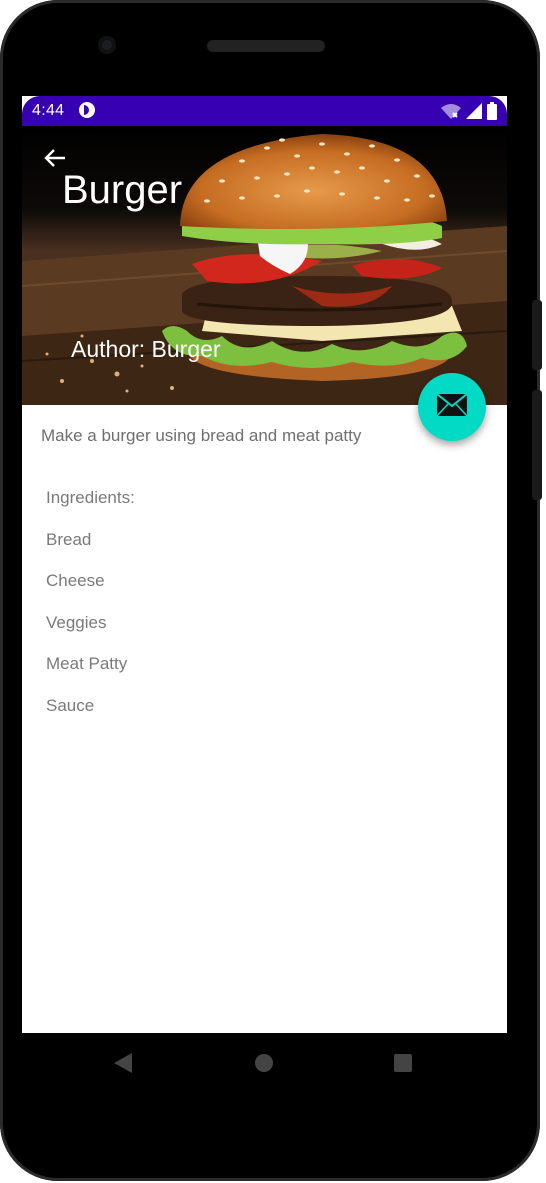  What do you see at coordinates (474, 111) in the screenshot?
I see `signal-icon` at bounding box center [474, 111].